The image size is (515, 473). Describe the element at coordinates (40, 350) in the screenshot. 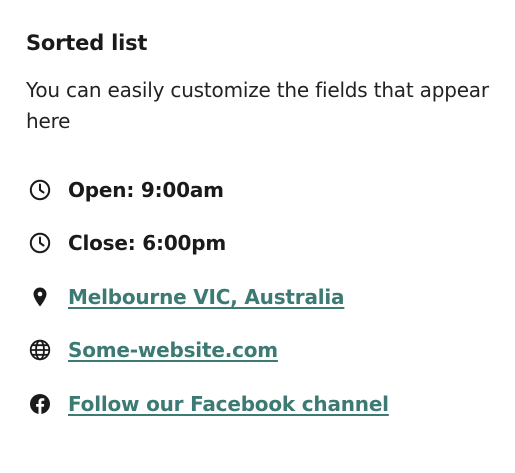

I see `globe-icon` at that location.